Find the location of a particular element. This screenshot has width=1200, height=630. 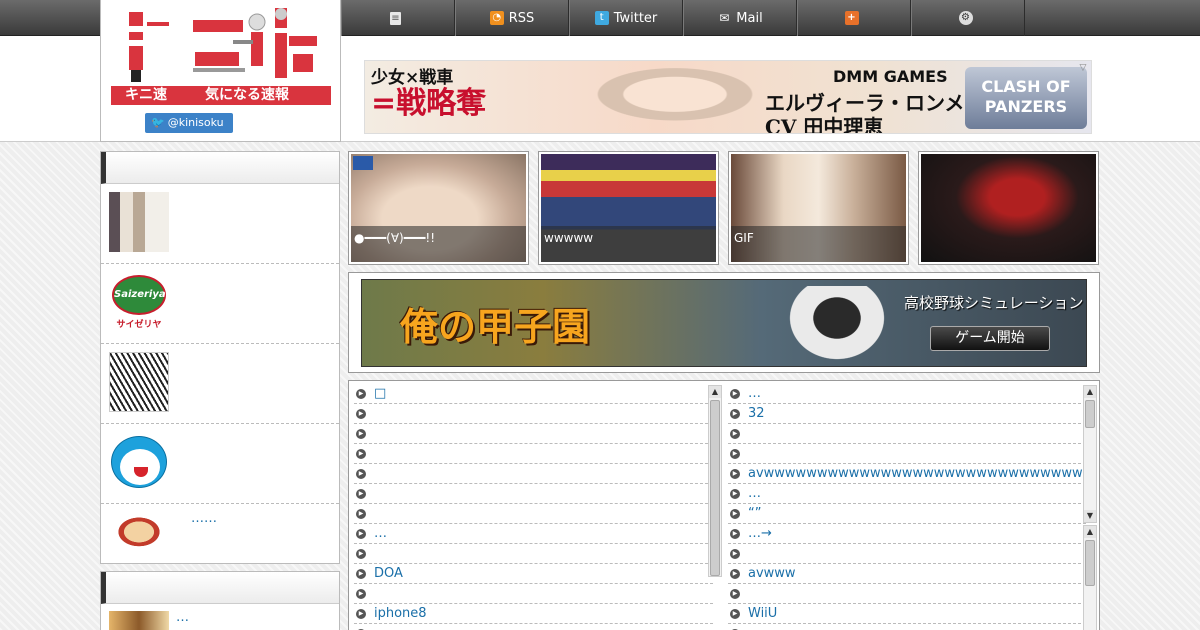

list-item-link: WiiU is located at coordinates (762, 613).